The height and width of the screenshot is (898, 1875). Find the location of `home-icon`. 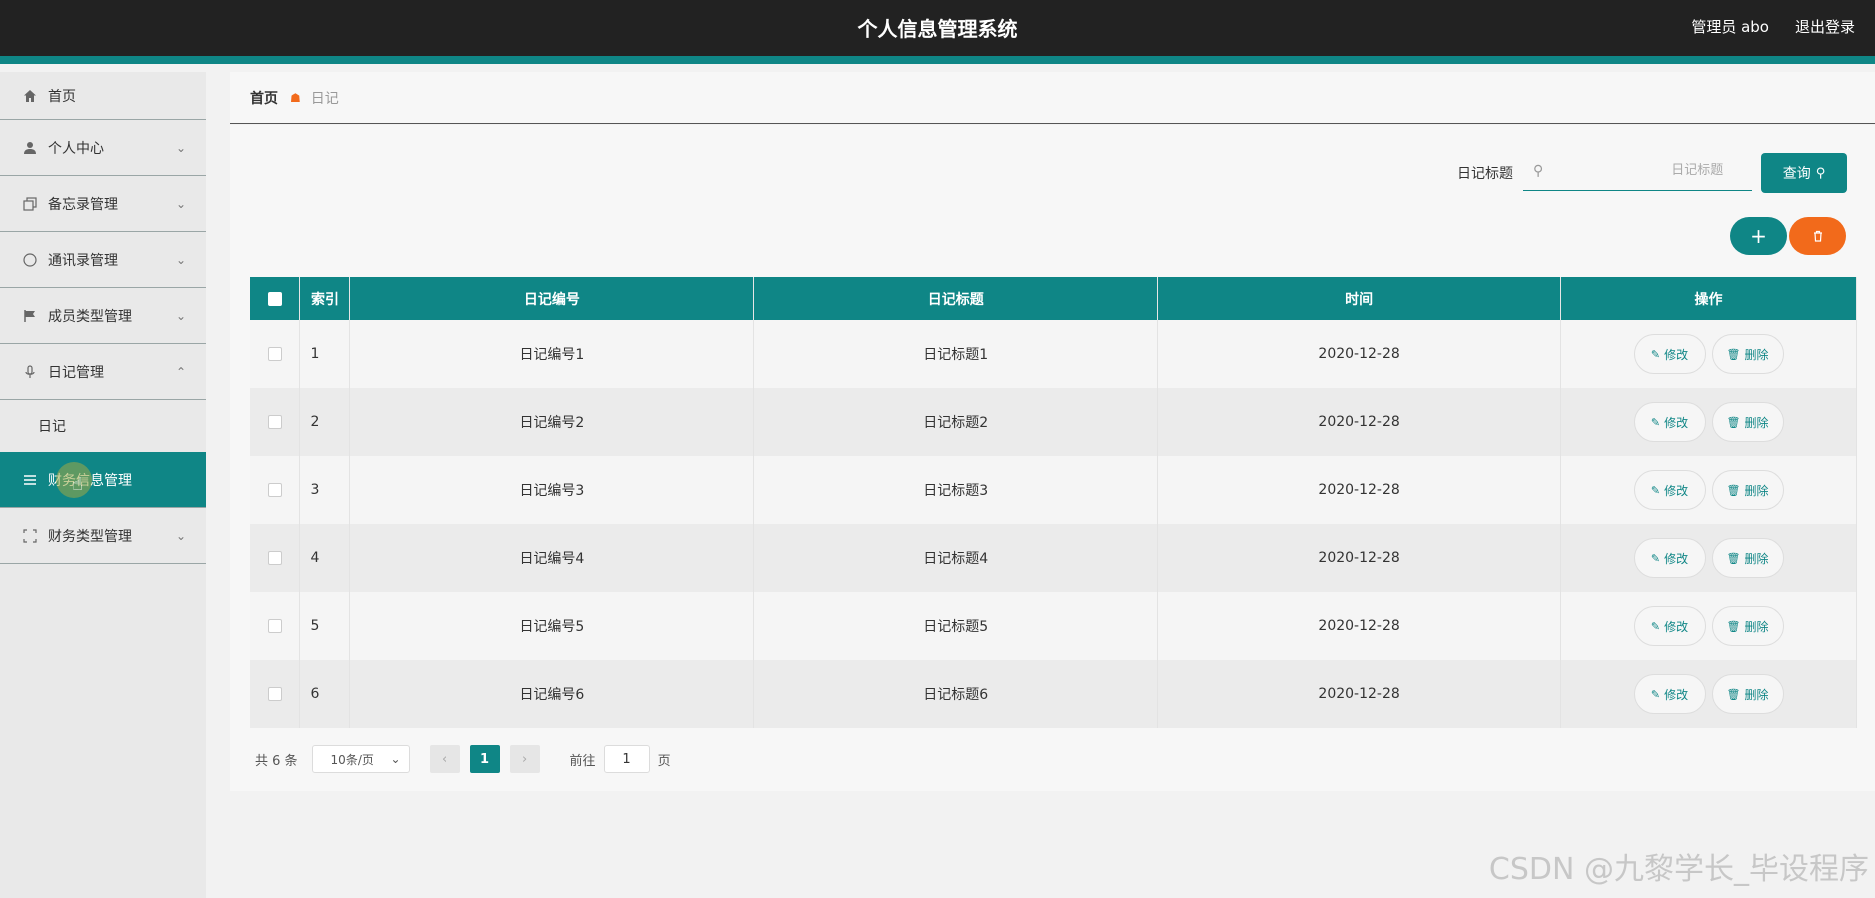

home-icon is located at coordinates (30, 96).